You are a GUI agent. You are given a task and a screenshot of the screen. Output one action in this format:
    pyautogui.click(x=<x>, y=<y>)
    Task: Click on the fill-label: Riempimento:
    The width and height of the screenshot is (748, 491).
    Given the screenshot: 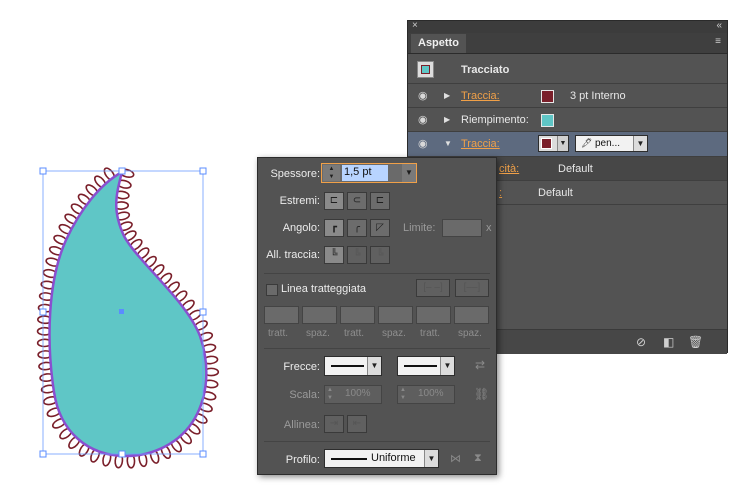 What is the action you would take?
    pyautogui.click(x=495, y=120)
    